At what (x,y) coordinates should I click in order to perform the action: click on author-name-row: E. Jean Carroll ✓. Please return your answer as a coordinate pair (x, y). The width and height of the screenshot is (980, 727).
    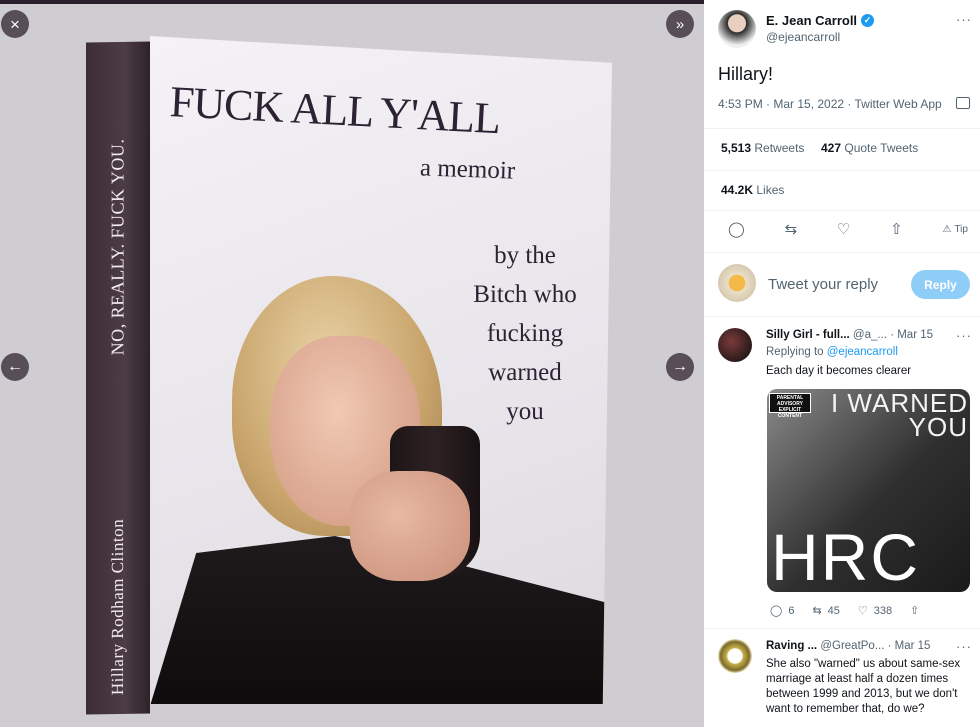
    Looking at the image, I should click on (820, 20).